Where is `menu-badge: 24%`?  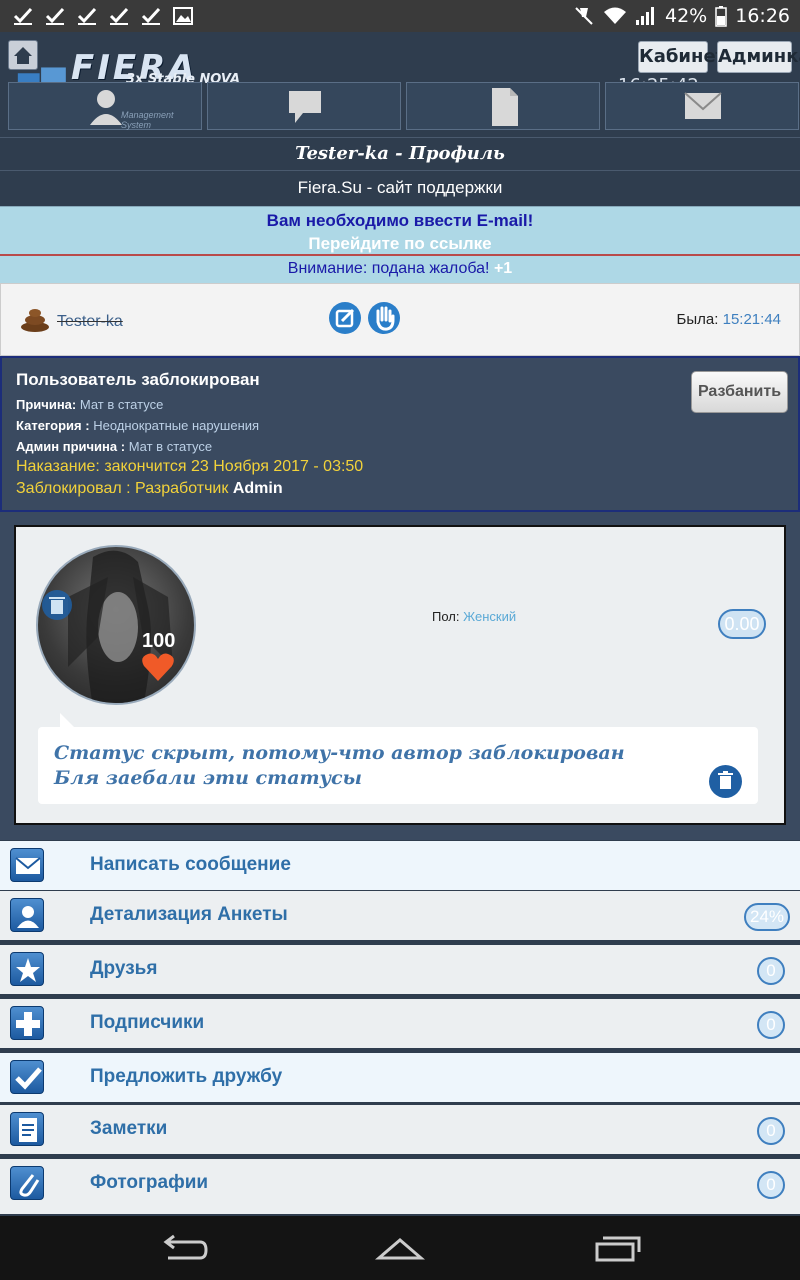 menu-badge: 24% is located at coordinates (767, 917).